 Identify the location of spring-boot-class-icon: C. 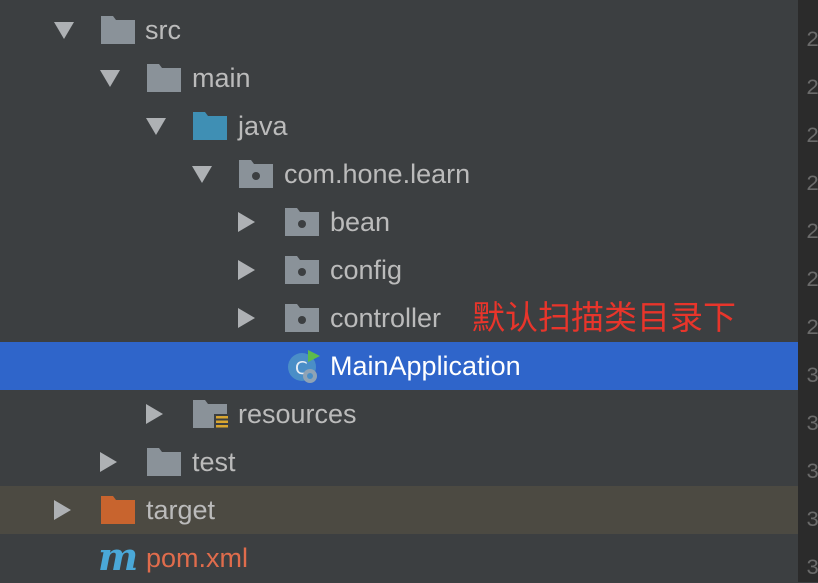
(304, 366).